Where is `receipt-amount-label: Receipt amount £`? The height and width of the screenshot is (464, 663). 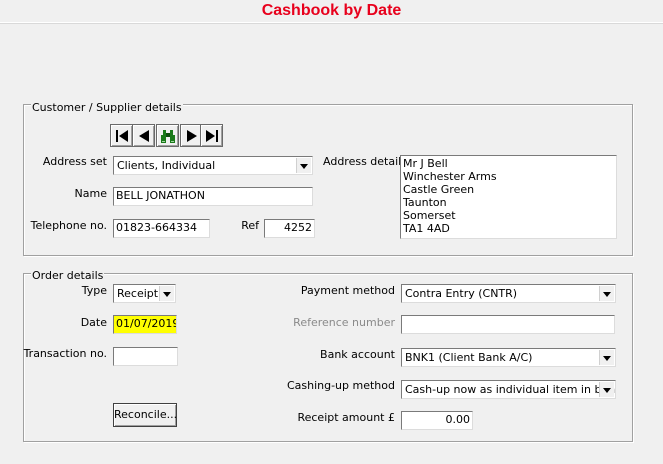
receipt-amount-label: Receipt amount £ is located at coordinates (346, 417).